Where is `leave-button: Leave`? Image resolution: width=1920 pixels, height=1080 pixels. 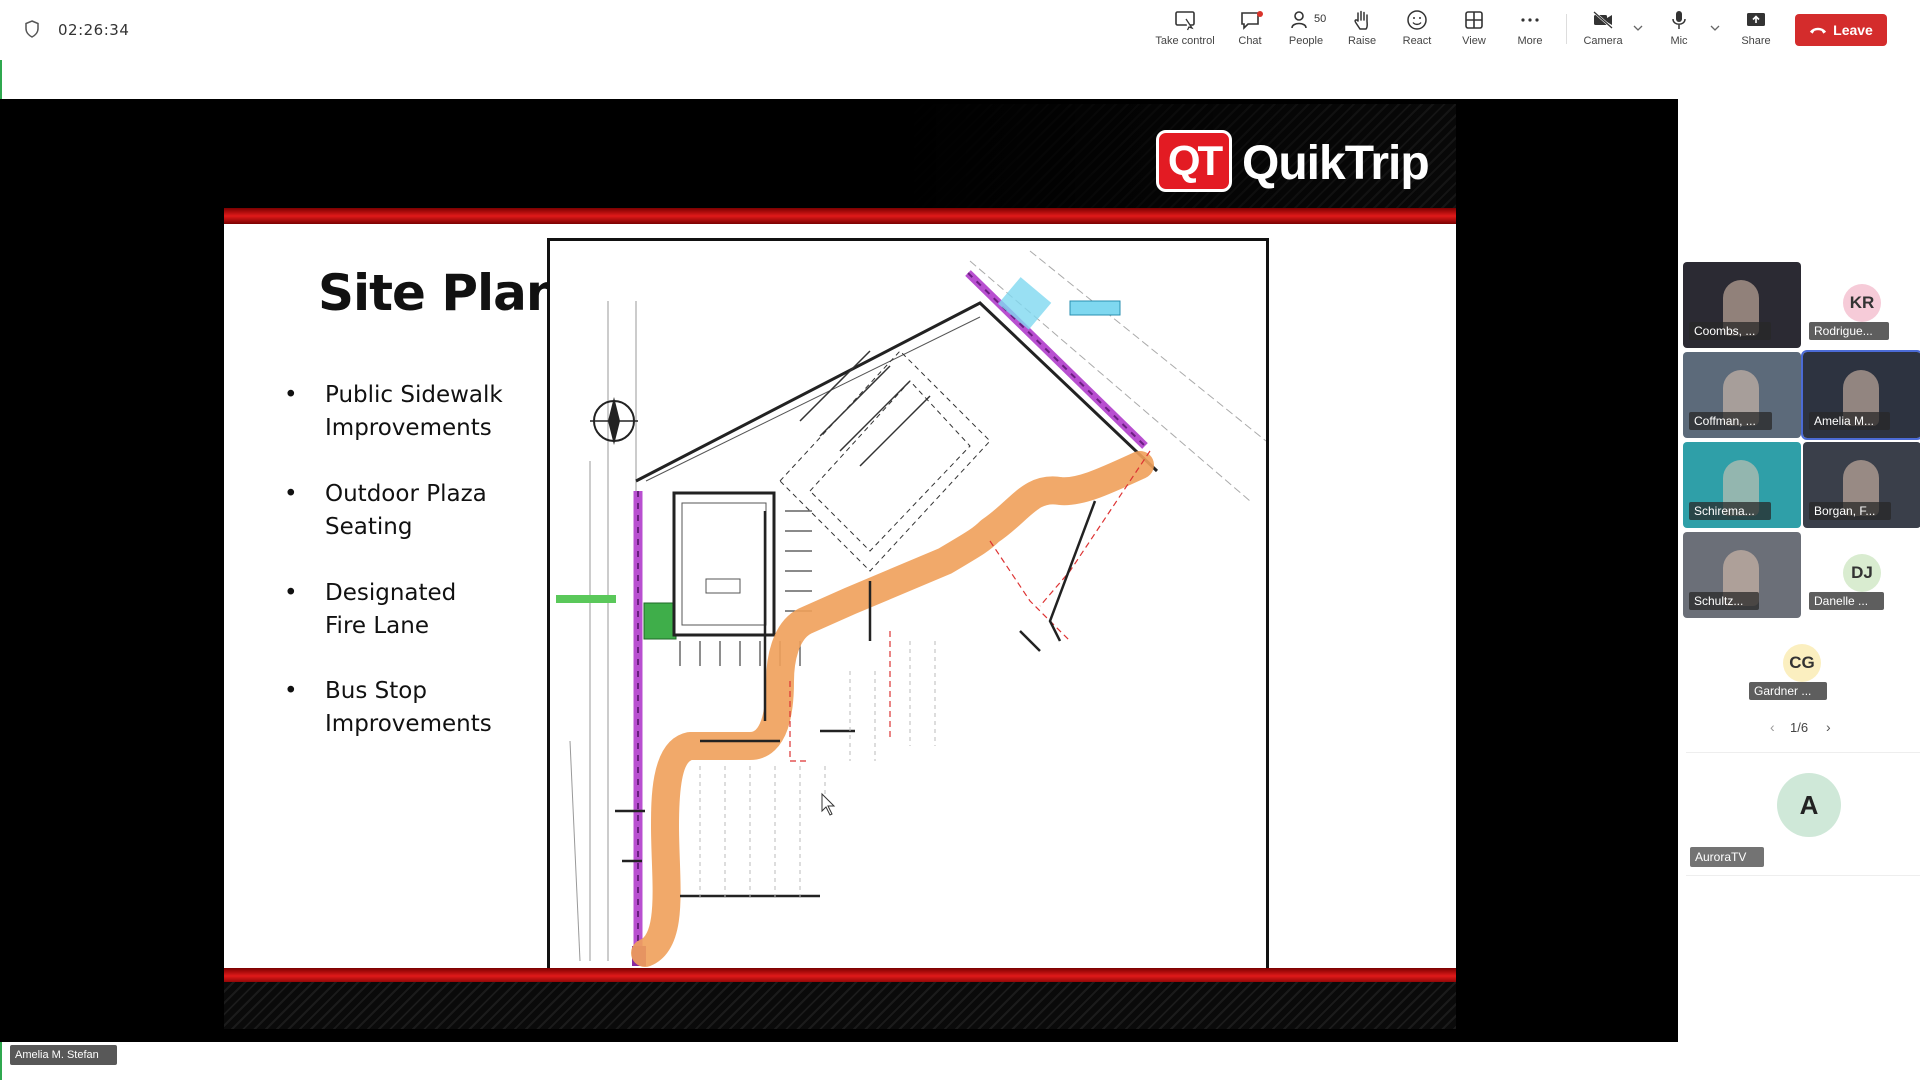 leave-button: Leave is located at coordinates (1841, 30).